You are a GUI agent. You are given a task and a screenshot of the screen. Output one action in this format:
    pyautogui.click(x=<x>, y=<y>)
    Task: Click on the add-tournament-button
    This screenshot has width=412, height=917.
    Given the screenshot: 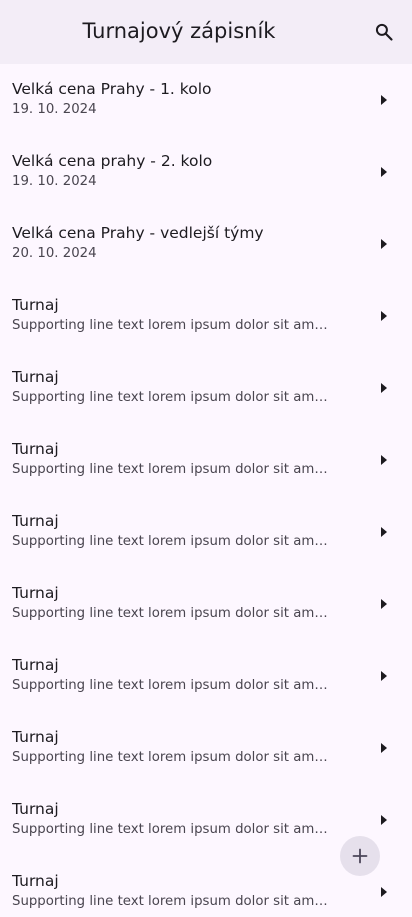 What is the action you would take?
    pyautogui.click(x=360, y=856)
    